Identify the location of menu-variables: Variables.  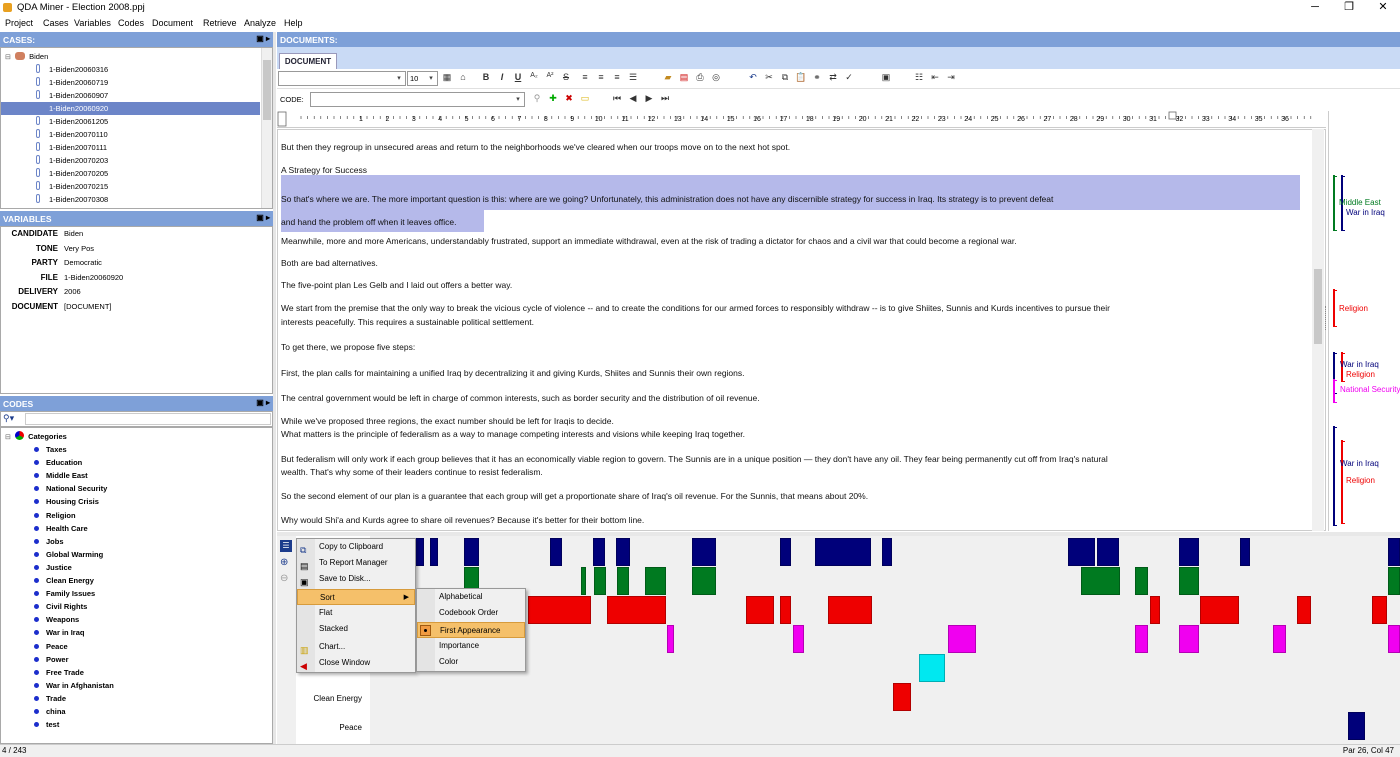
(92, 23).